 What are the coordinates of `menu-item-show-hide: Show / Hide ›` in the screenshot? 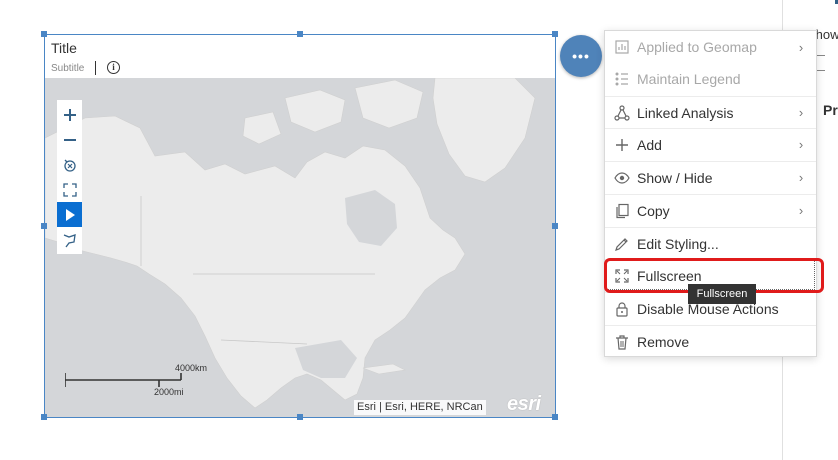 It's located at (710, 177).